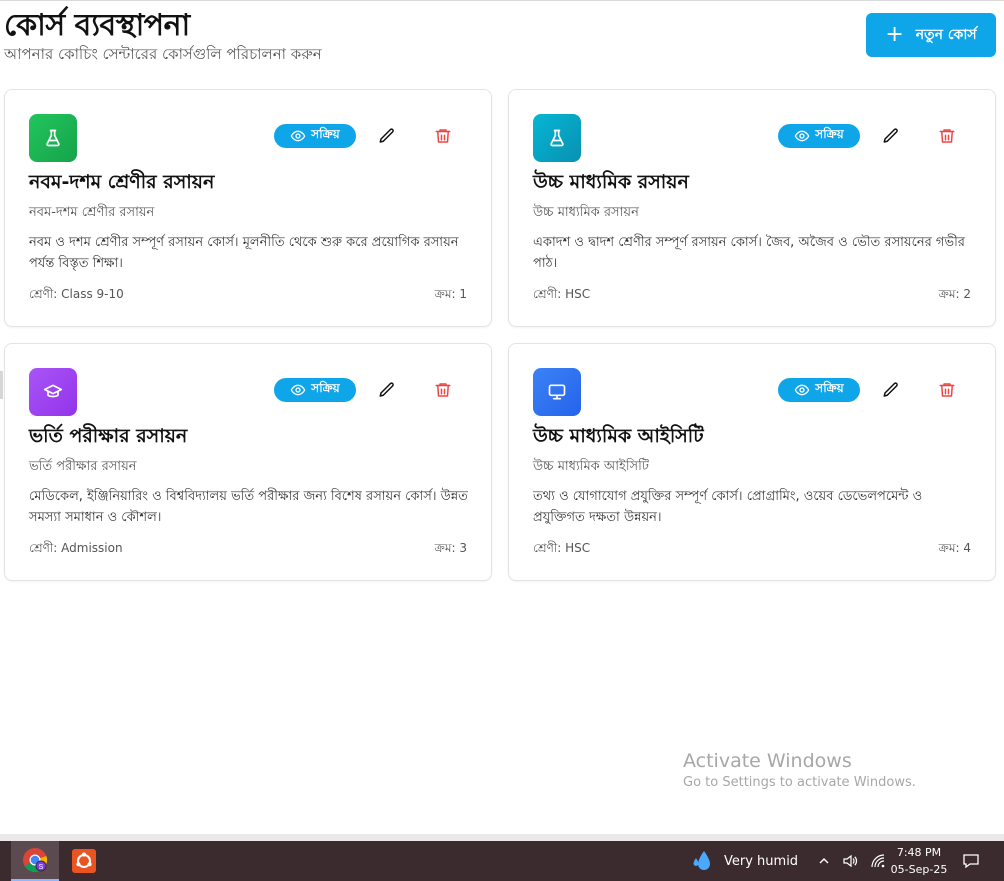 Image resolution: width=1004 pixels, height=881 pixels. What do you see at coordinates (761, 861) in the screenshot?
I see `weather-label: Very humid` at bounding box center [761, 861].